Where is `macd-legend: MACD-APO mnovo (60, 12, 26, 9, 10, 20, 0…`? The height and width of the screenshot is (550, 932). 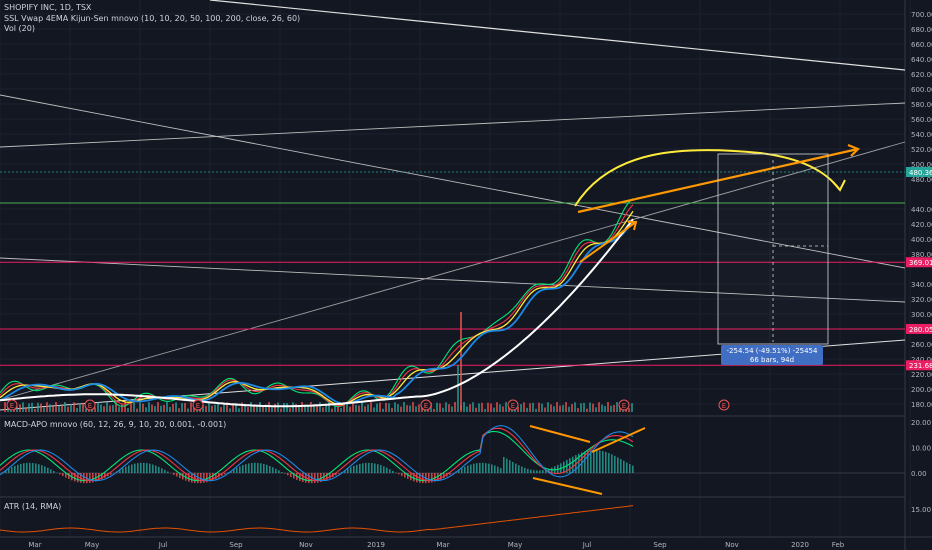
macd-legend: MACD-APO mnovo (60, 12, 26, 9, 10, 20, 0… is located at coordinates (115, 424).